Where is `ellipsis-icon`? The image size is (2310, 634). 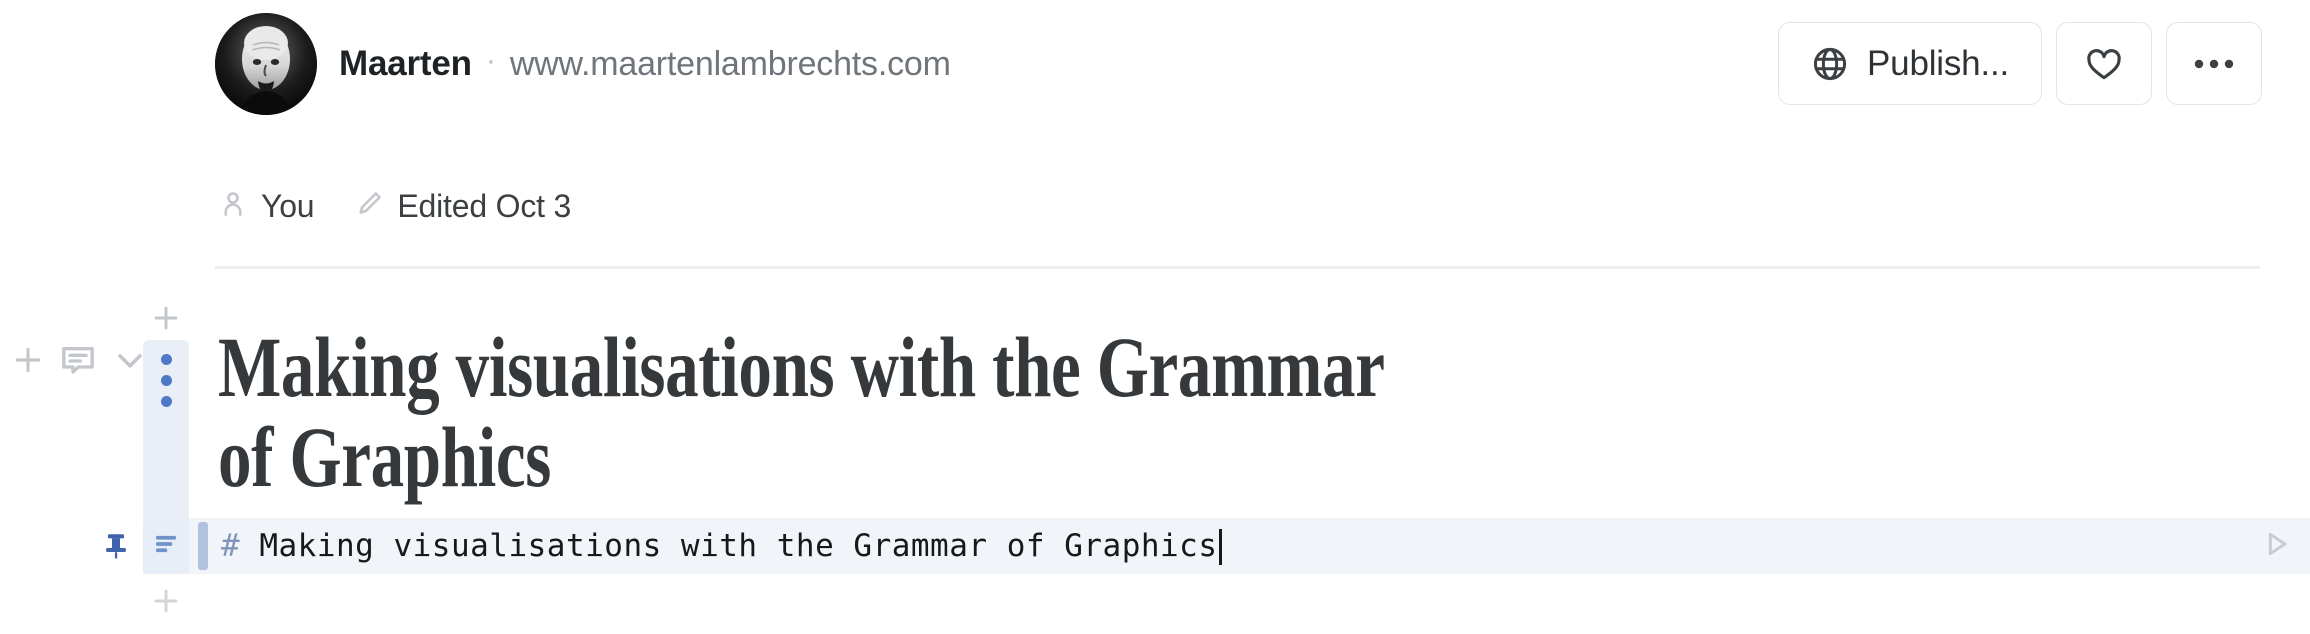
ellipsis-icon is located at coordinates (2214, 64).